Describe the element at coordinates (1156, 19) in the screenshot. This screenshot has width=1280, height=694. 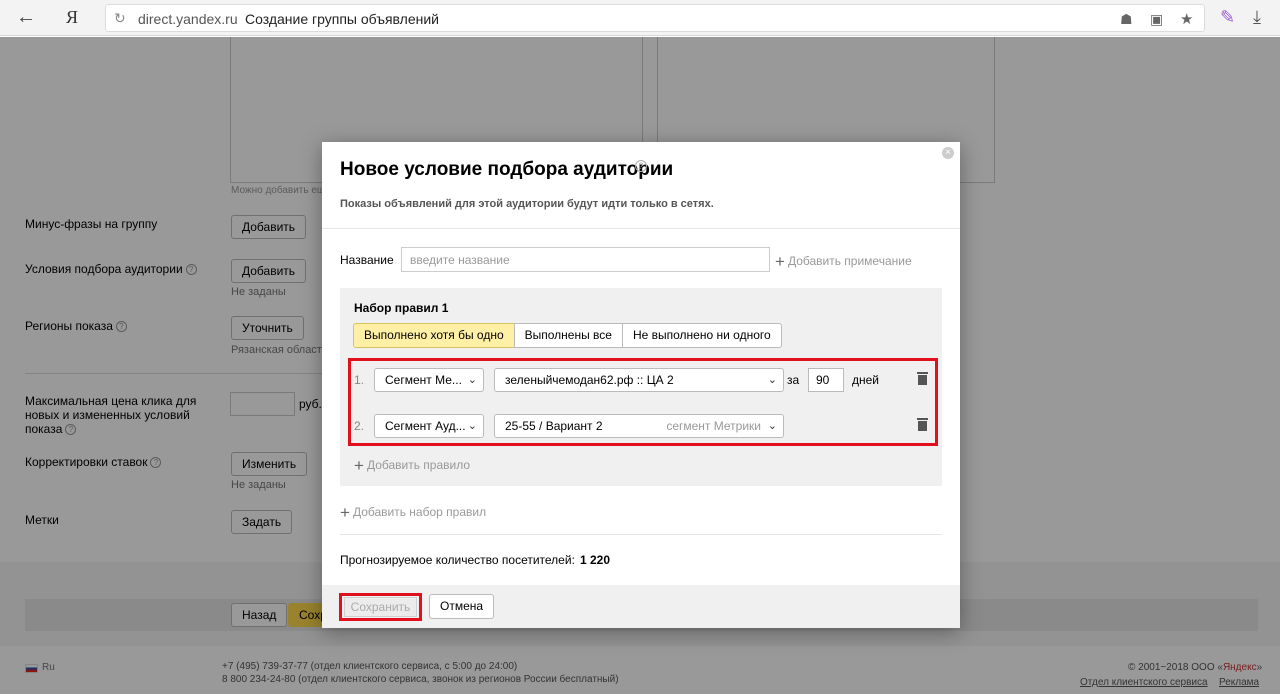
I see `reader-mode-icon: ▣` at that location.